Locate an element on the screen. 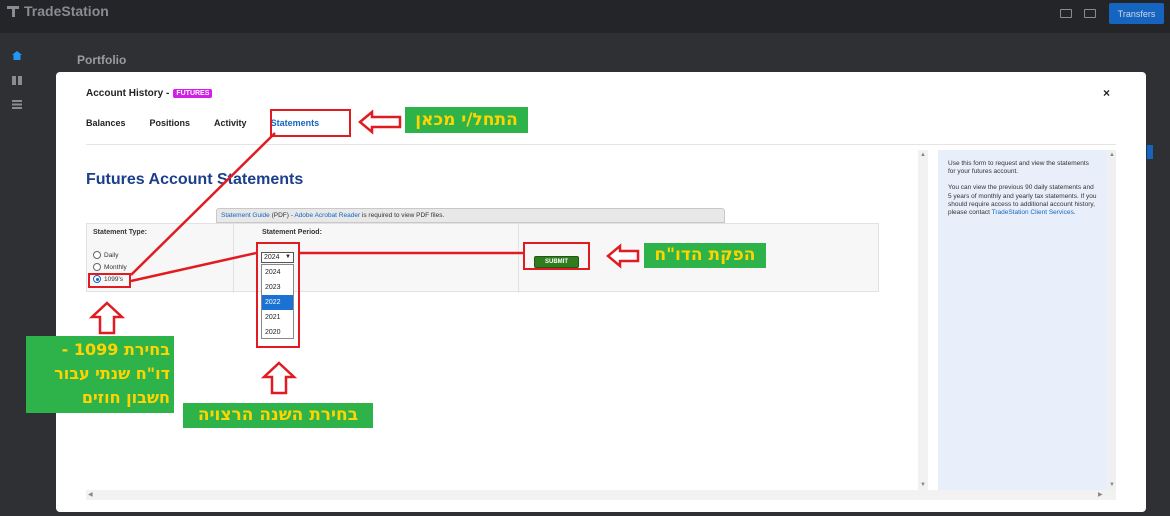  annotation-line: דו"ח שנתי עבור is located at coordinates (112, 373).